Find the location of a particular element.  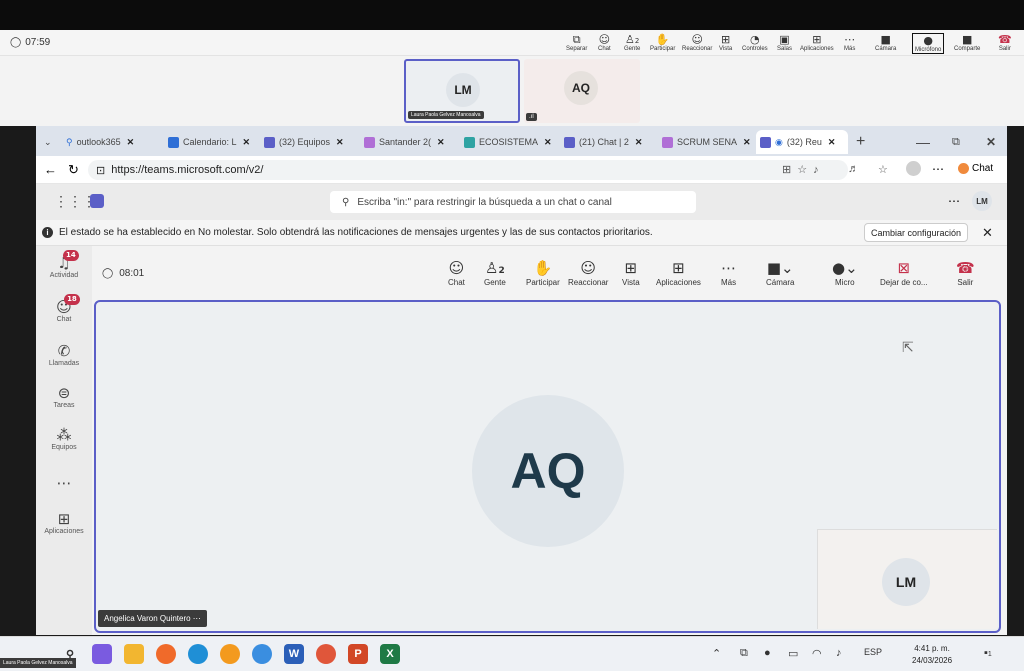

outer-controls-button: ◔ Controles is located at coordinates (755, 42).